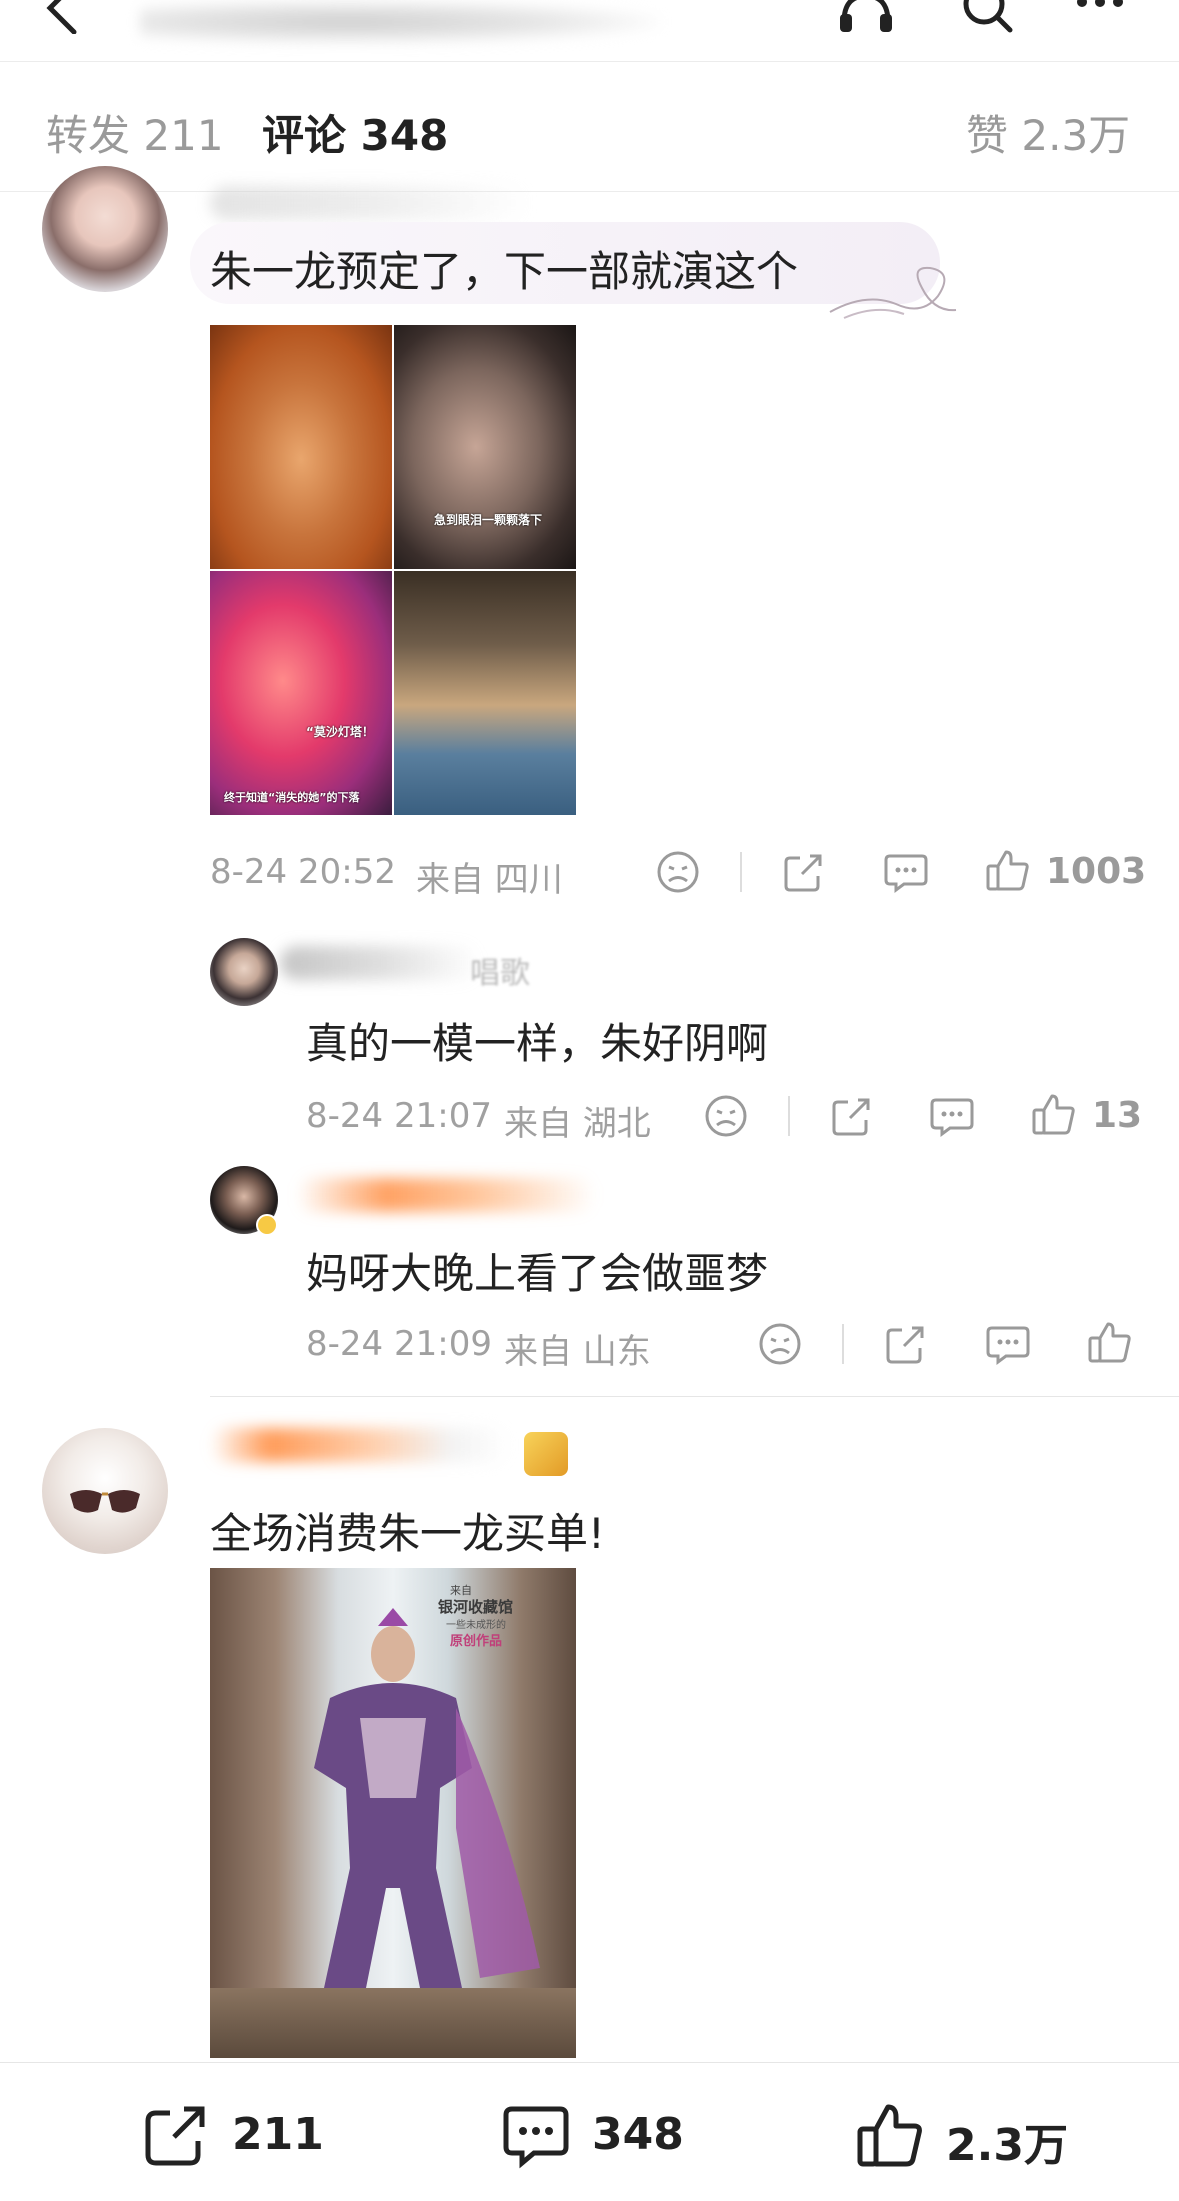 The image size is (1179, 2201). I want to click on tab-repost-label: 转发, so click(88, 135).